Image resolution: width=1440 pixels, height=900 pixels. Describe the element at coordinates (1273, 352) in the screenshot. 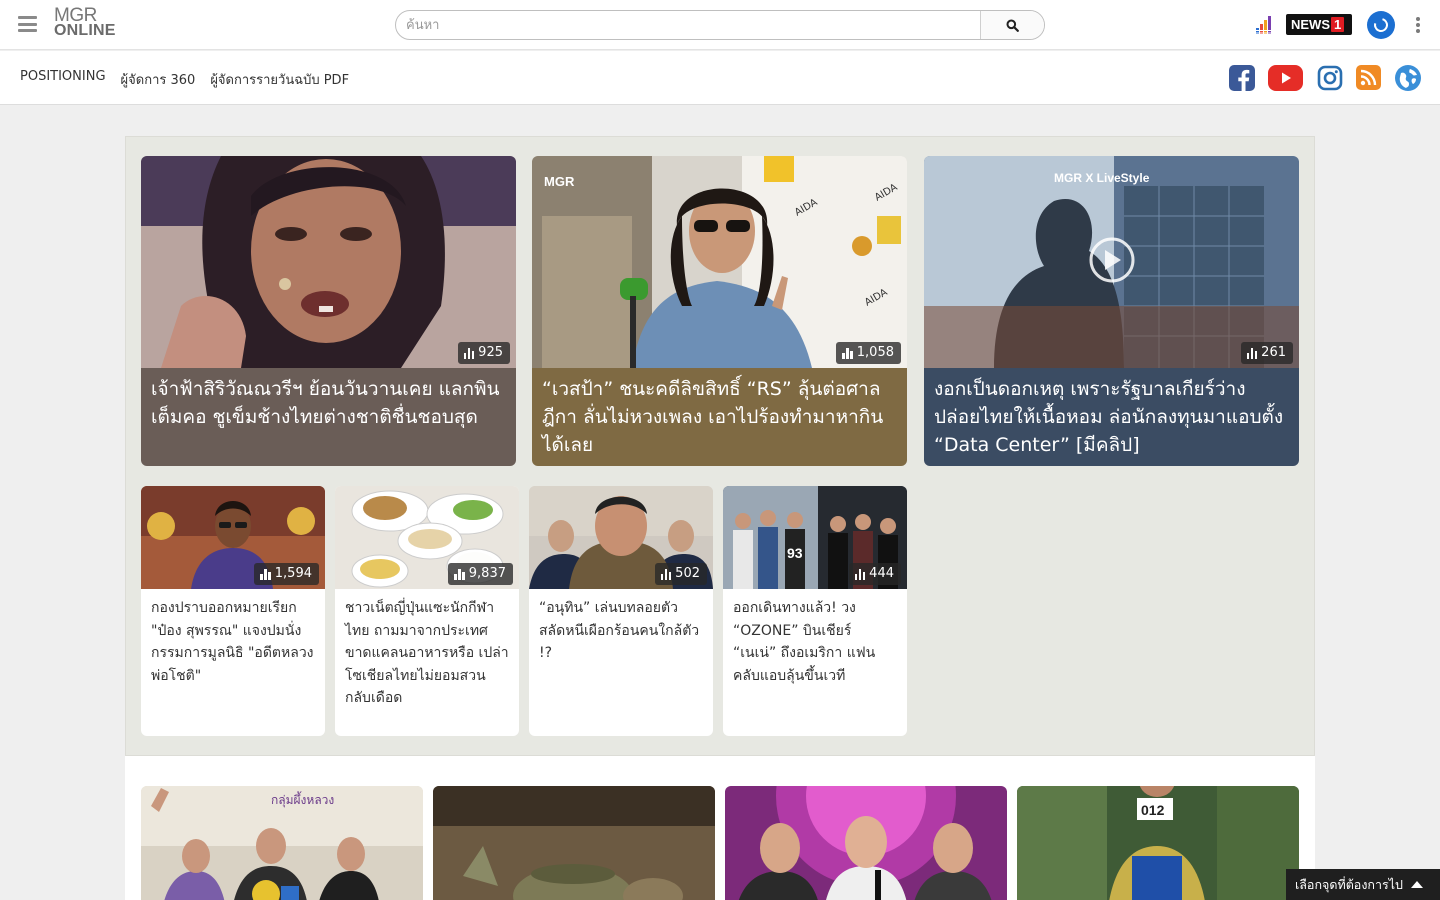

I see `view-count-value: 261` at that location.